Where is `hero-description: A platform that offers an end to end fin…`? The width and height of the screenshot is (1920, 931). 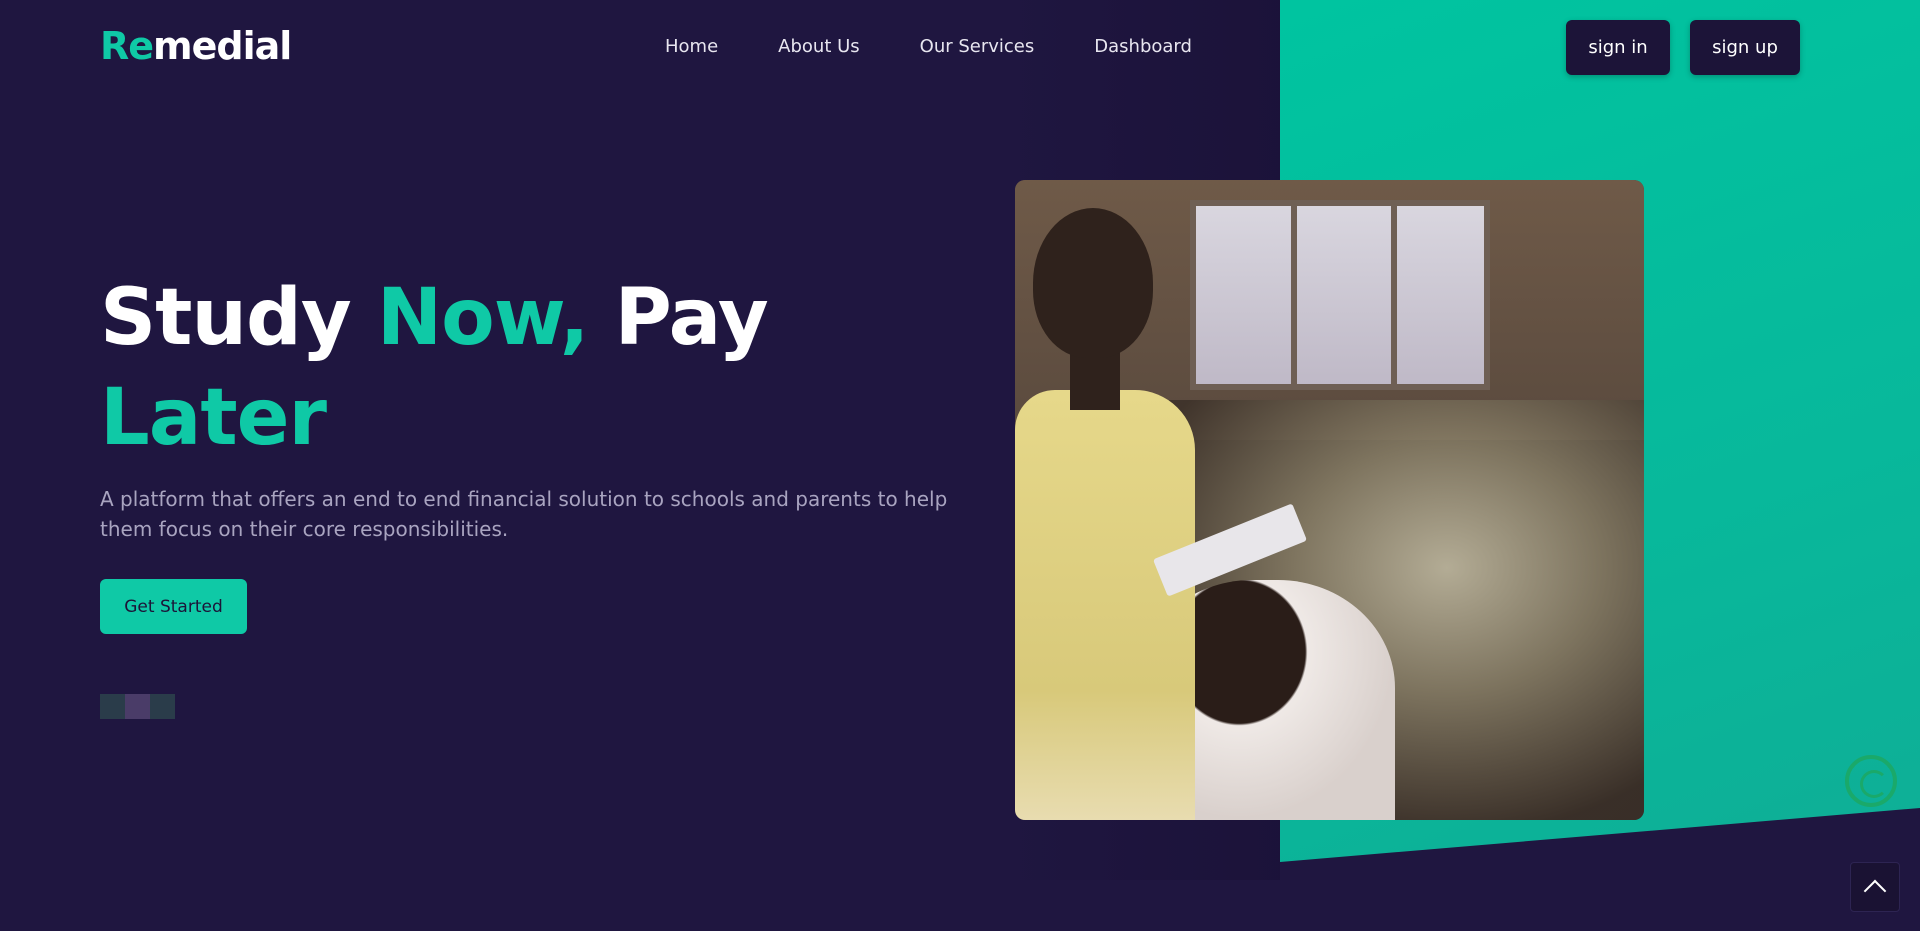 hero-description: A platform that offers an end to end fin… is located at coordinates (524, 514).